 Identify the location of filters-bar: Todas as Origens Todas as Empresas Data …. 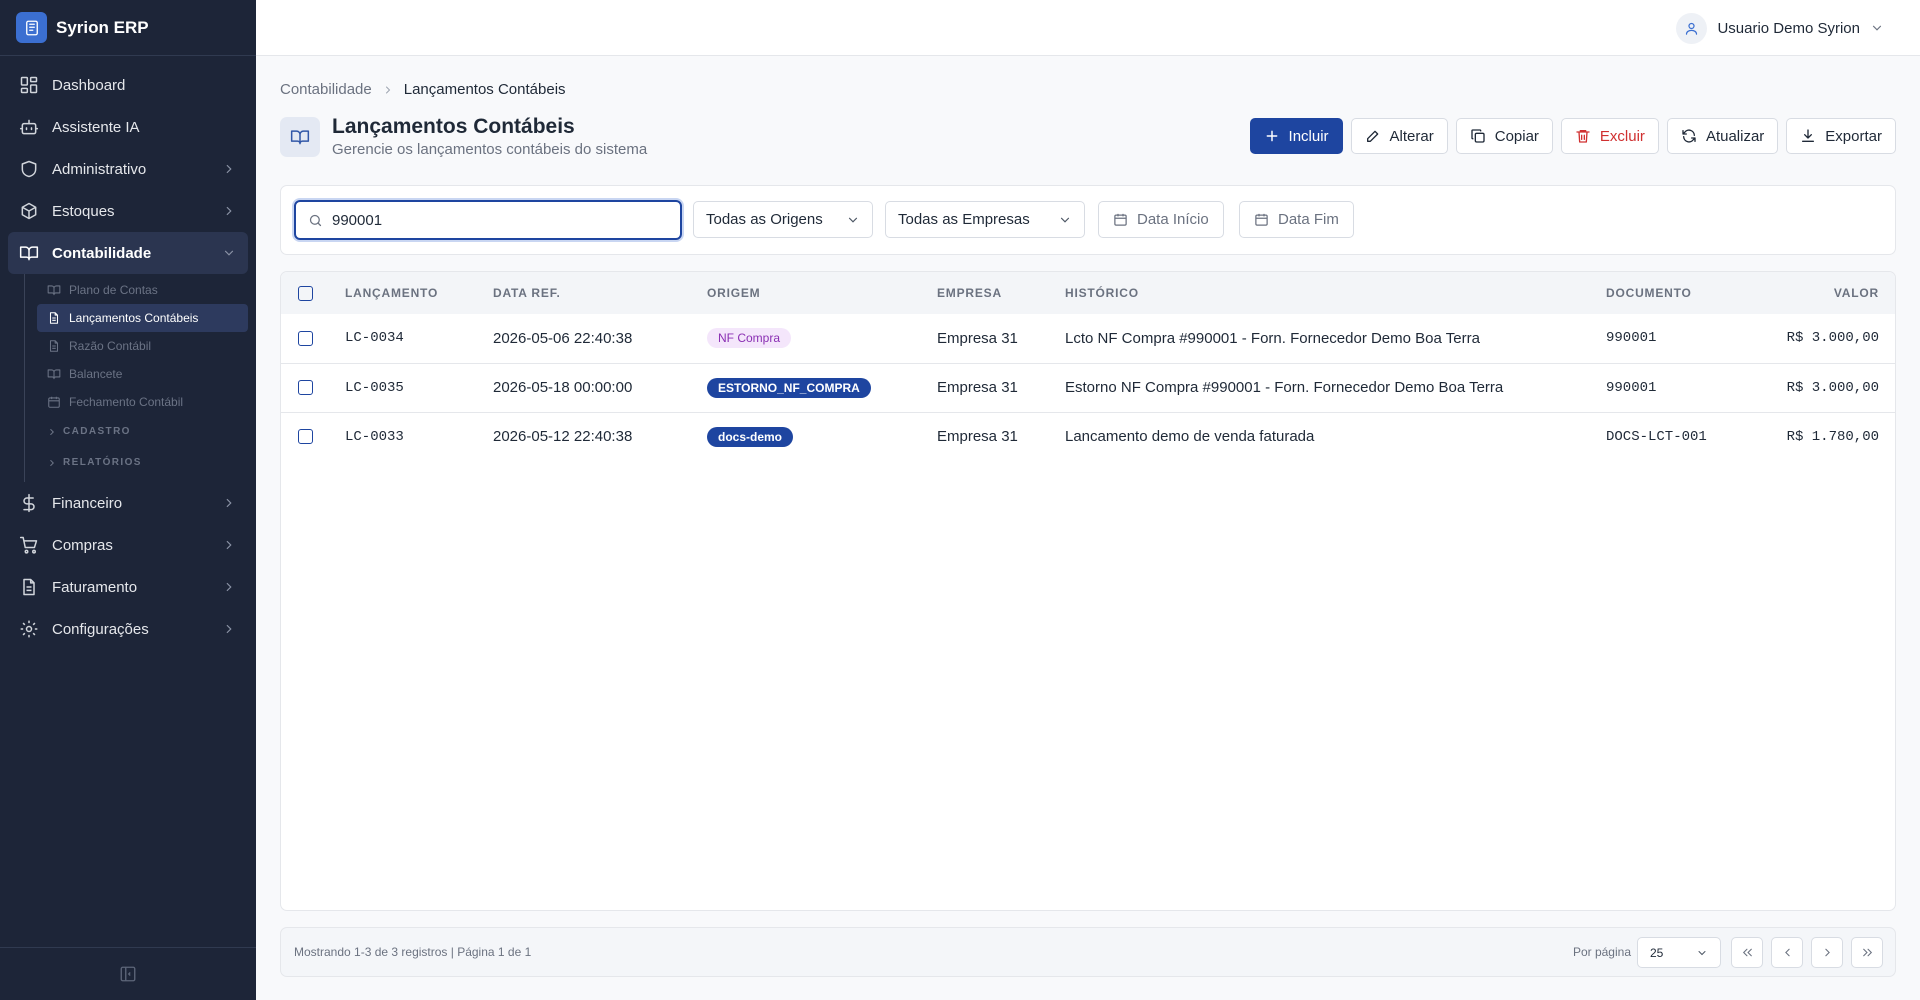
(1088, 220).